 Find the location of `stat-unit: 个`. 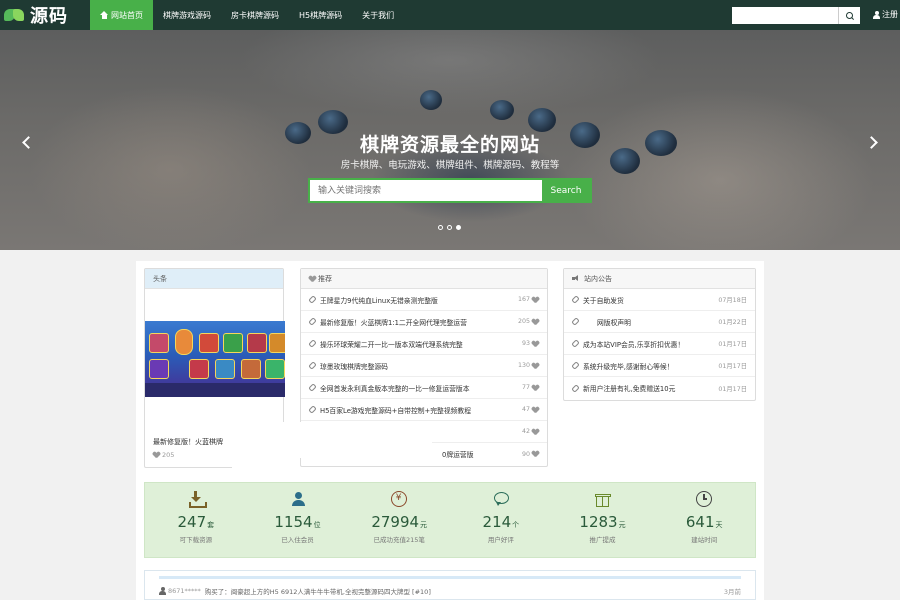

stat-unit: 个 is located at coordinates (516, 525).